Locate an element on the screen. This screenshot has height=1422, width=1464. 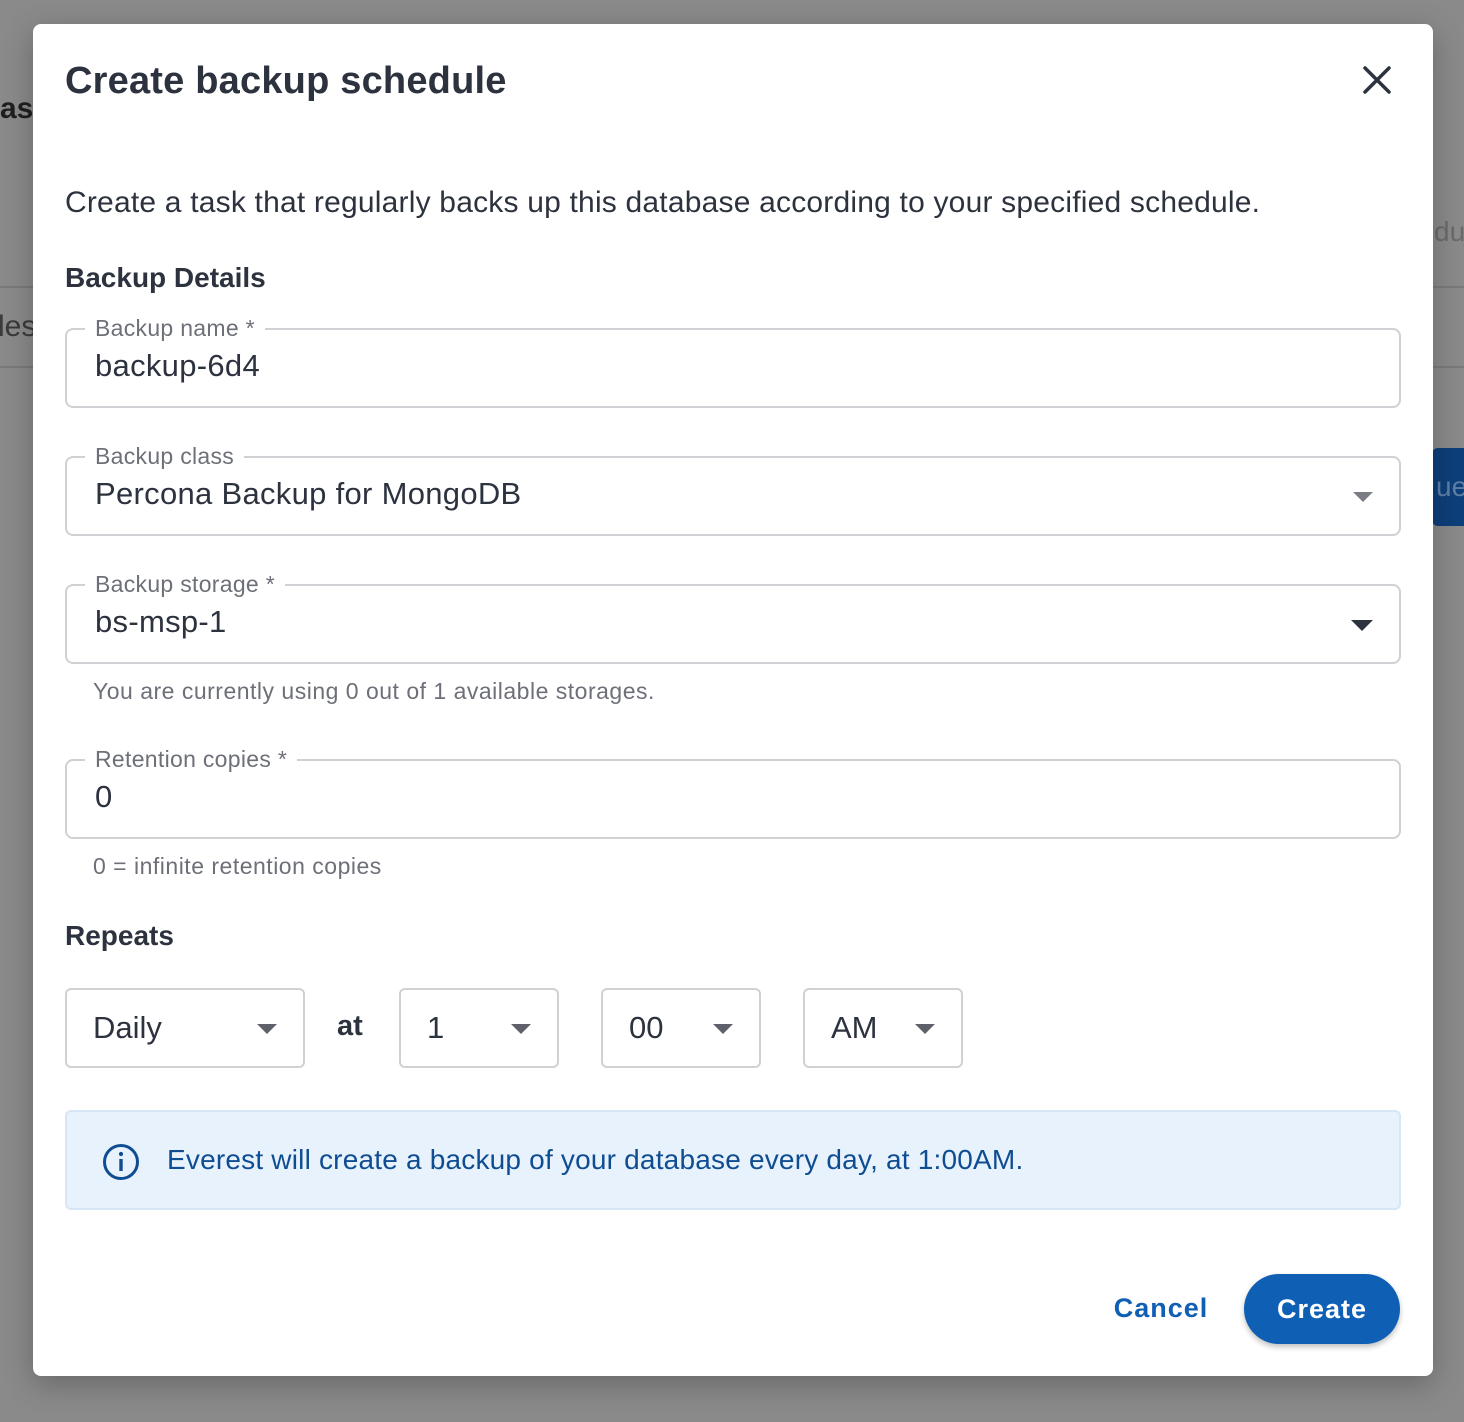
backup-storage-value: bs-msp-1 is located at coordinates (161, 621).